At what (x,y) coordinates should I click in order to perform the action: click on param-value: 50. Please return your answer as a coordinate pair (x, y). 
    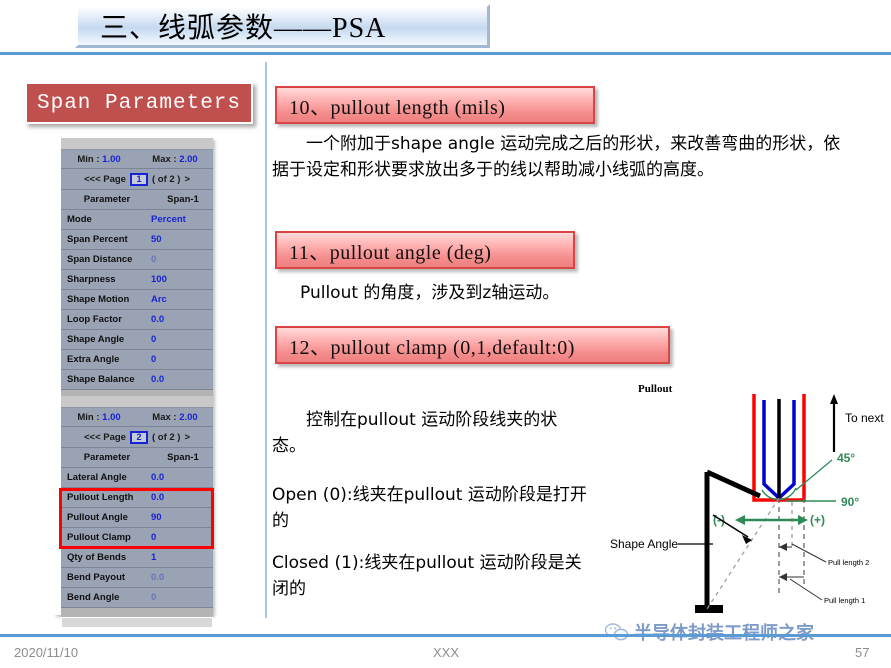
    Looking at the image, I should click on (182, 239).